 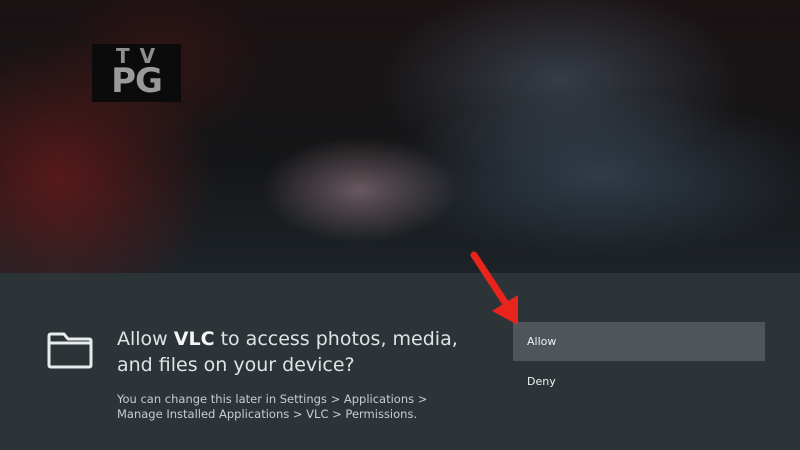 What do you see at coordinates (145, 339) in the screenshot?
I see `title-prefix: Allow` at bounding box center [145, 339].